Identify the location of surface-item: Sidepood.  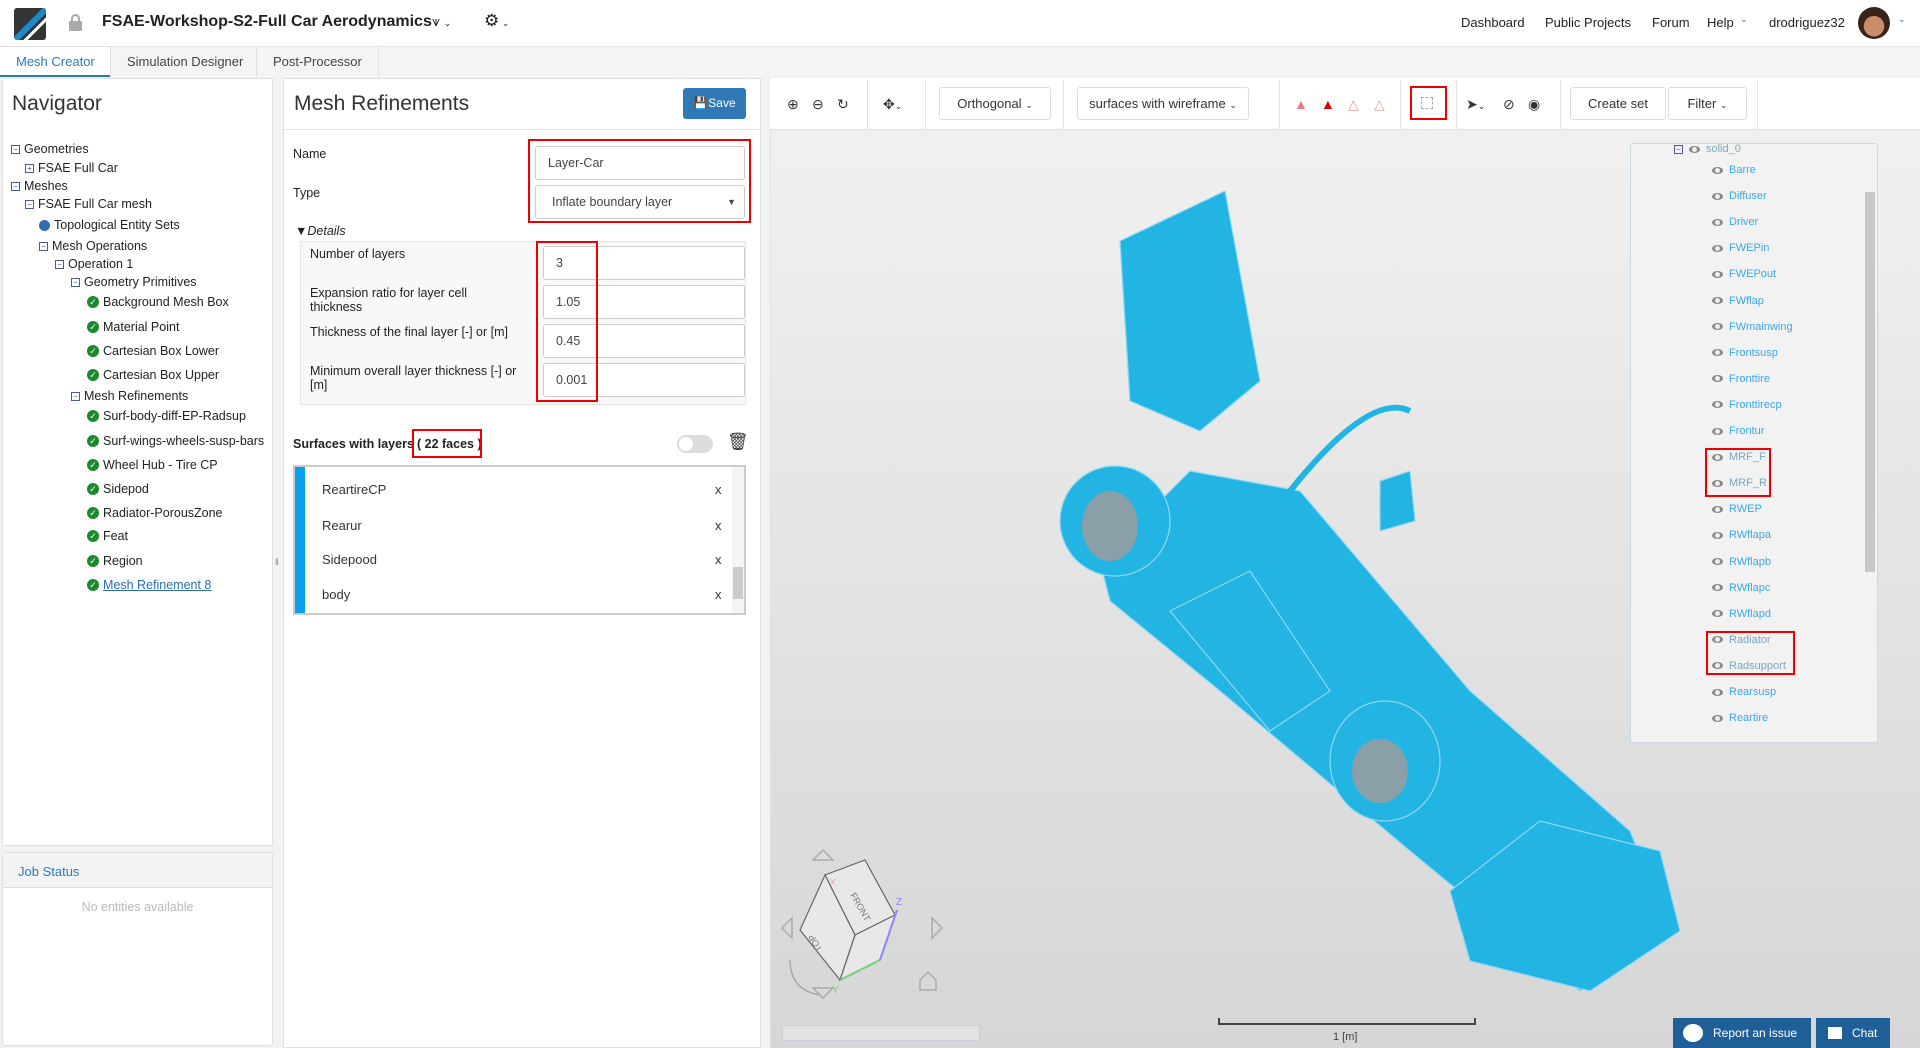
(349, 559).